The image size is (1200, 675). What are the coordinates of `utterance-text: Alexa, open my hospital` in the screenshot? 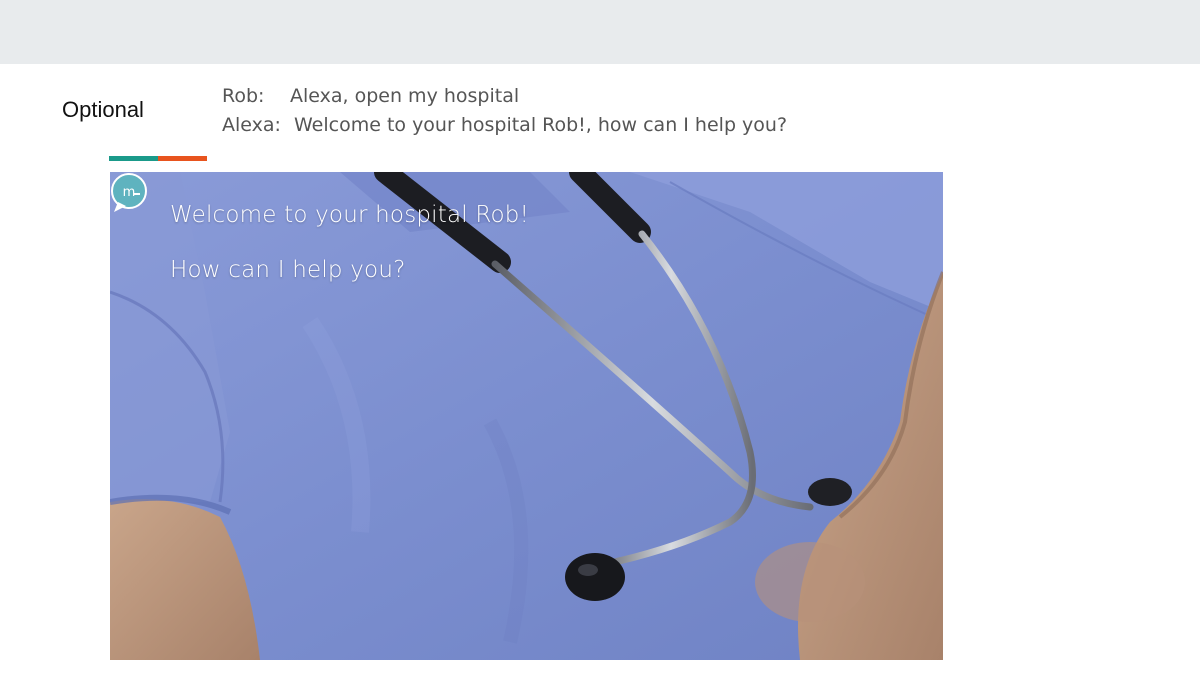 It's located at (405, 96).